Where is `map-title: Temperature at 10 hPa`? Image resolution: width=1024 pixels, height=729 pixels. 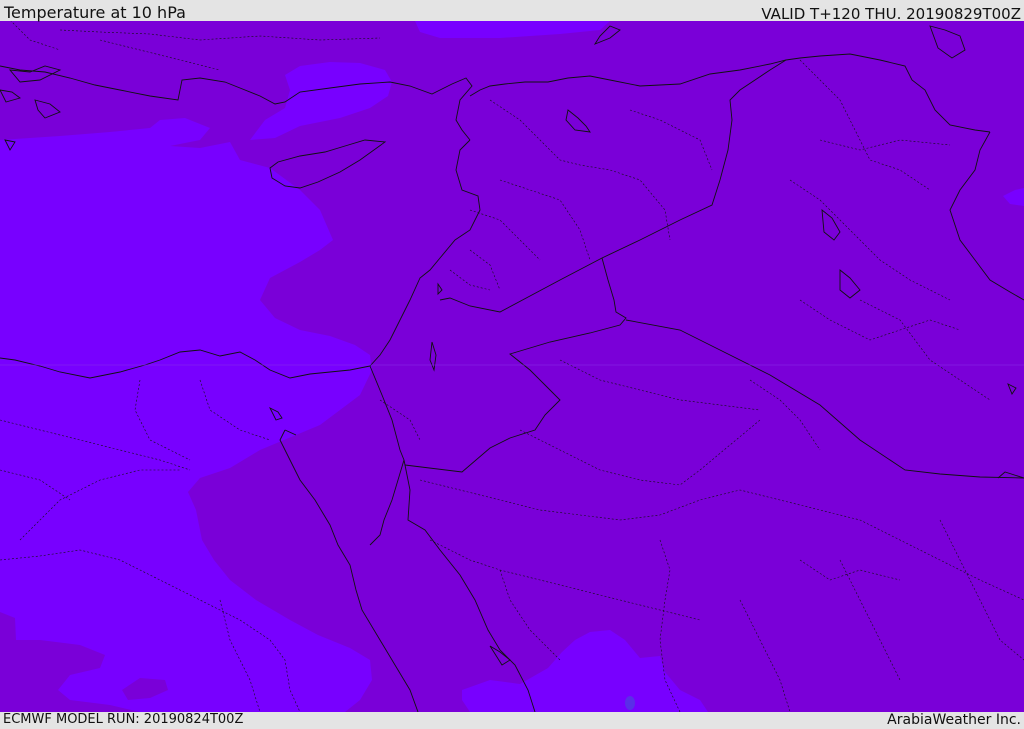
map-title: Temperature at 10 hPa is located at coordinates (95, 12).